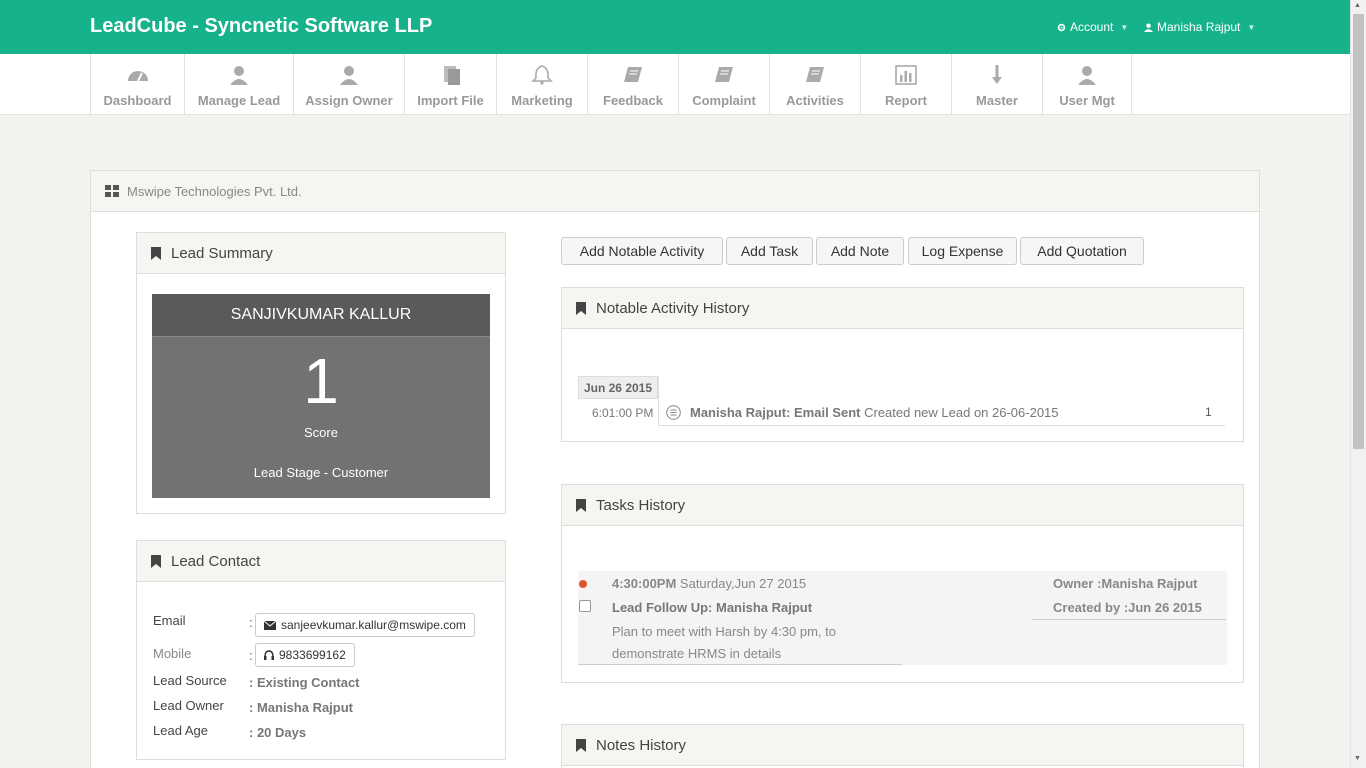  What do you see at coordinates (190, 680) in the screenshot?
I see `lead-source-label: Lead Source` at bounding box center [190, 680].